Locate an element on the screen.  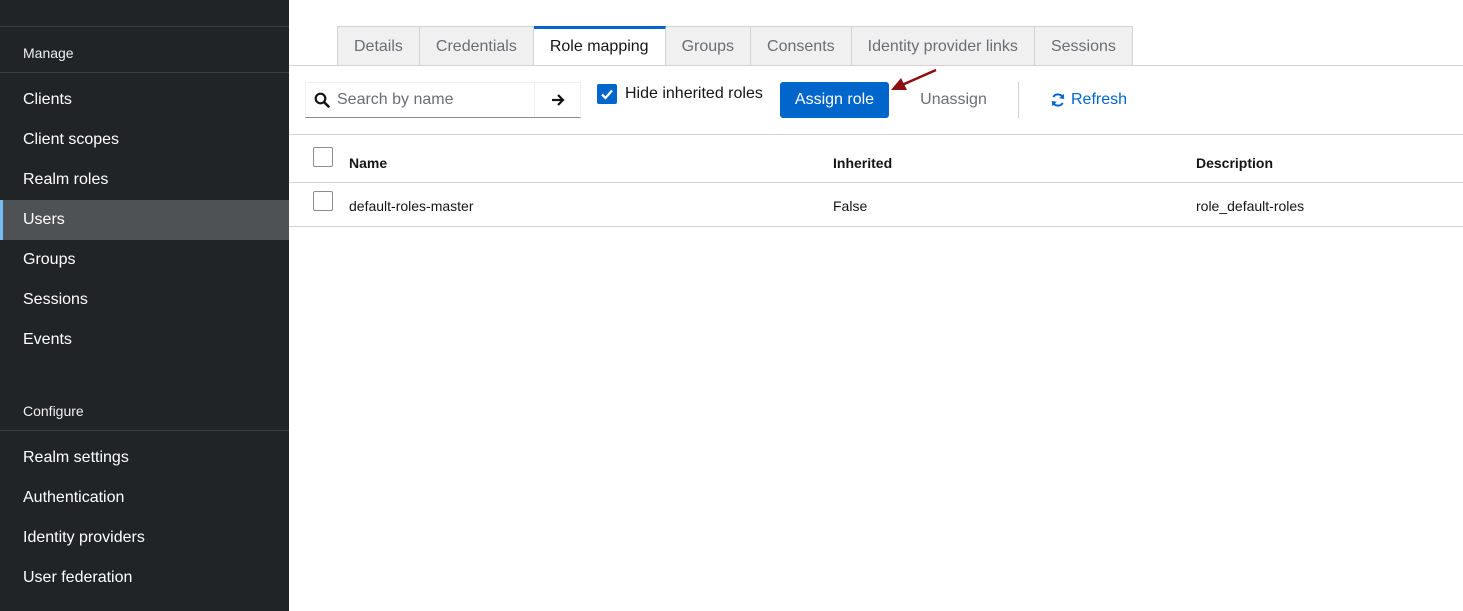
sidebar-item-authentication: Authentication is located at coordinates (144, 498).